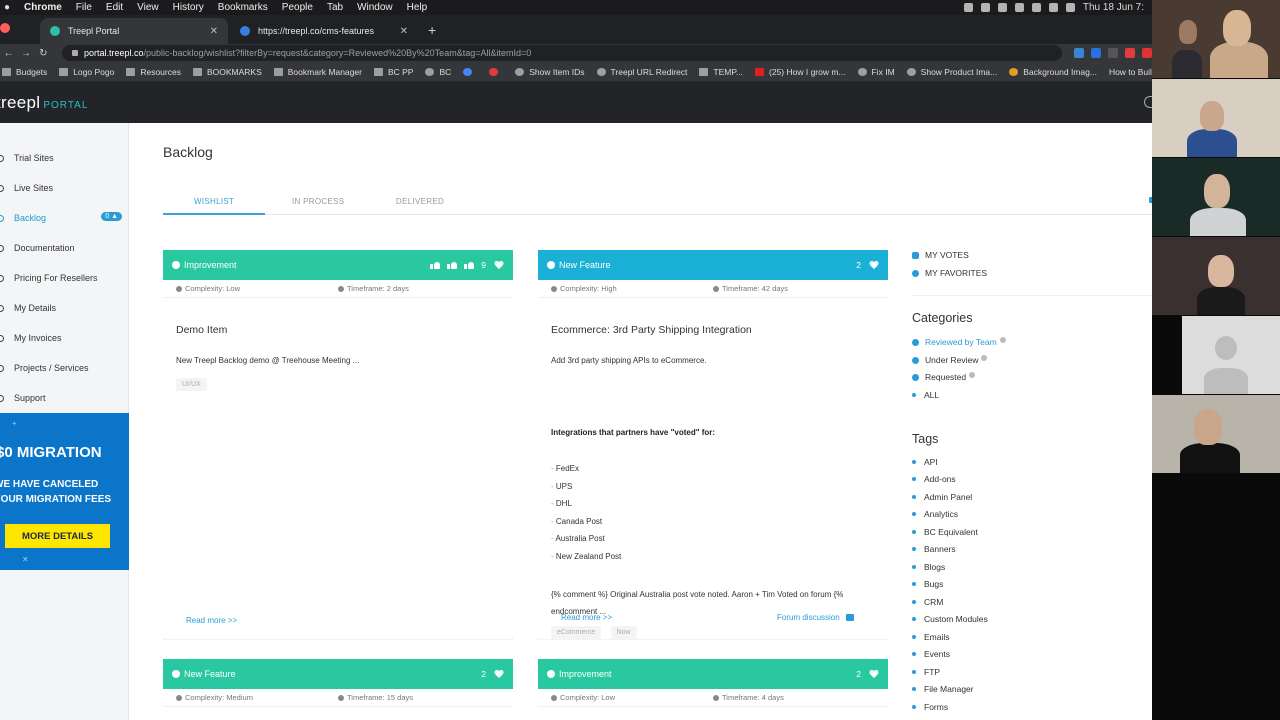 This screenshot has height=720, width=1280. Describe the element at coordinates (1032, 462) in the screenshot. I see `tag-filter-api: API` at that location.